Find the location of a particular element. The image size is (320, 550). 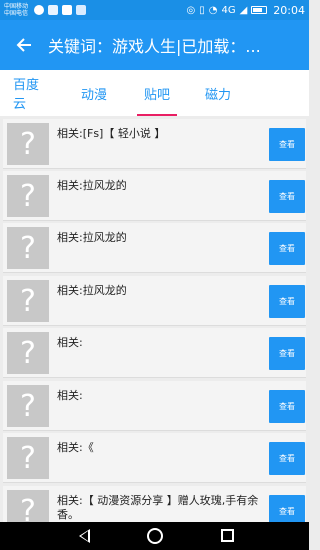

carrier-2: 中国电信 is located at coordinates (16, 13).